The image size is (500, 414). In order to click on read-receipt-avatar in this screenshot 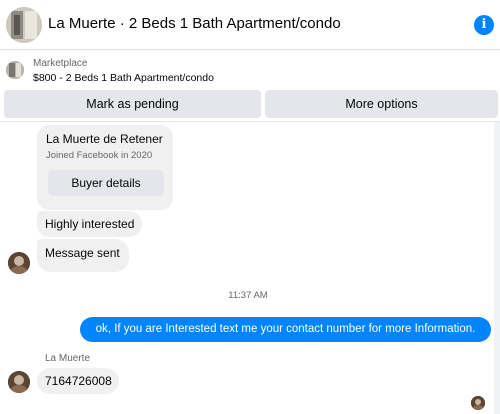, I will do `click(478, 403)`.